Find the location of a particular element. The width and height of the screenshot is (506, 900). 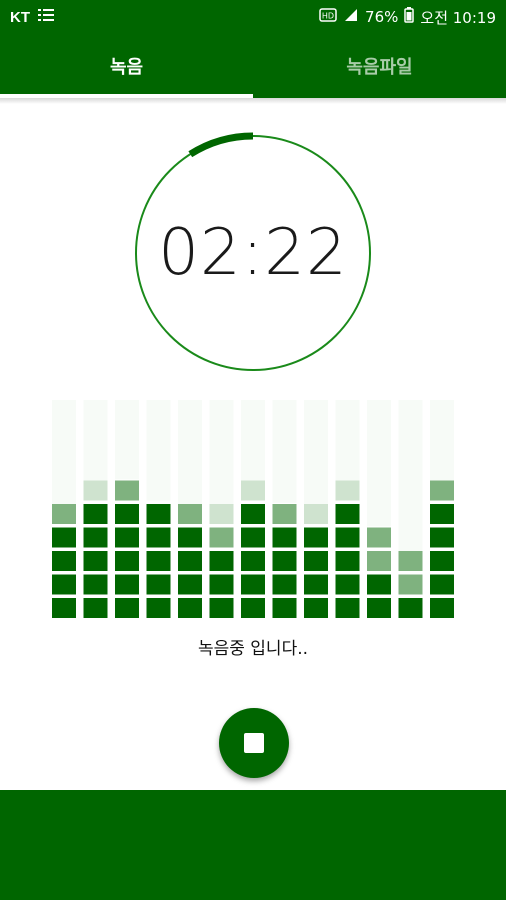

timer-dial: 02:22 is located at coordinates (253, 253).